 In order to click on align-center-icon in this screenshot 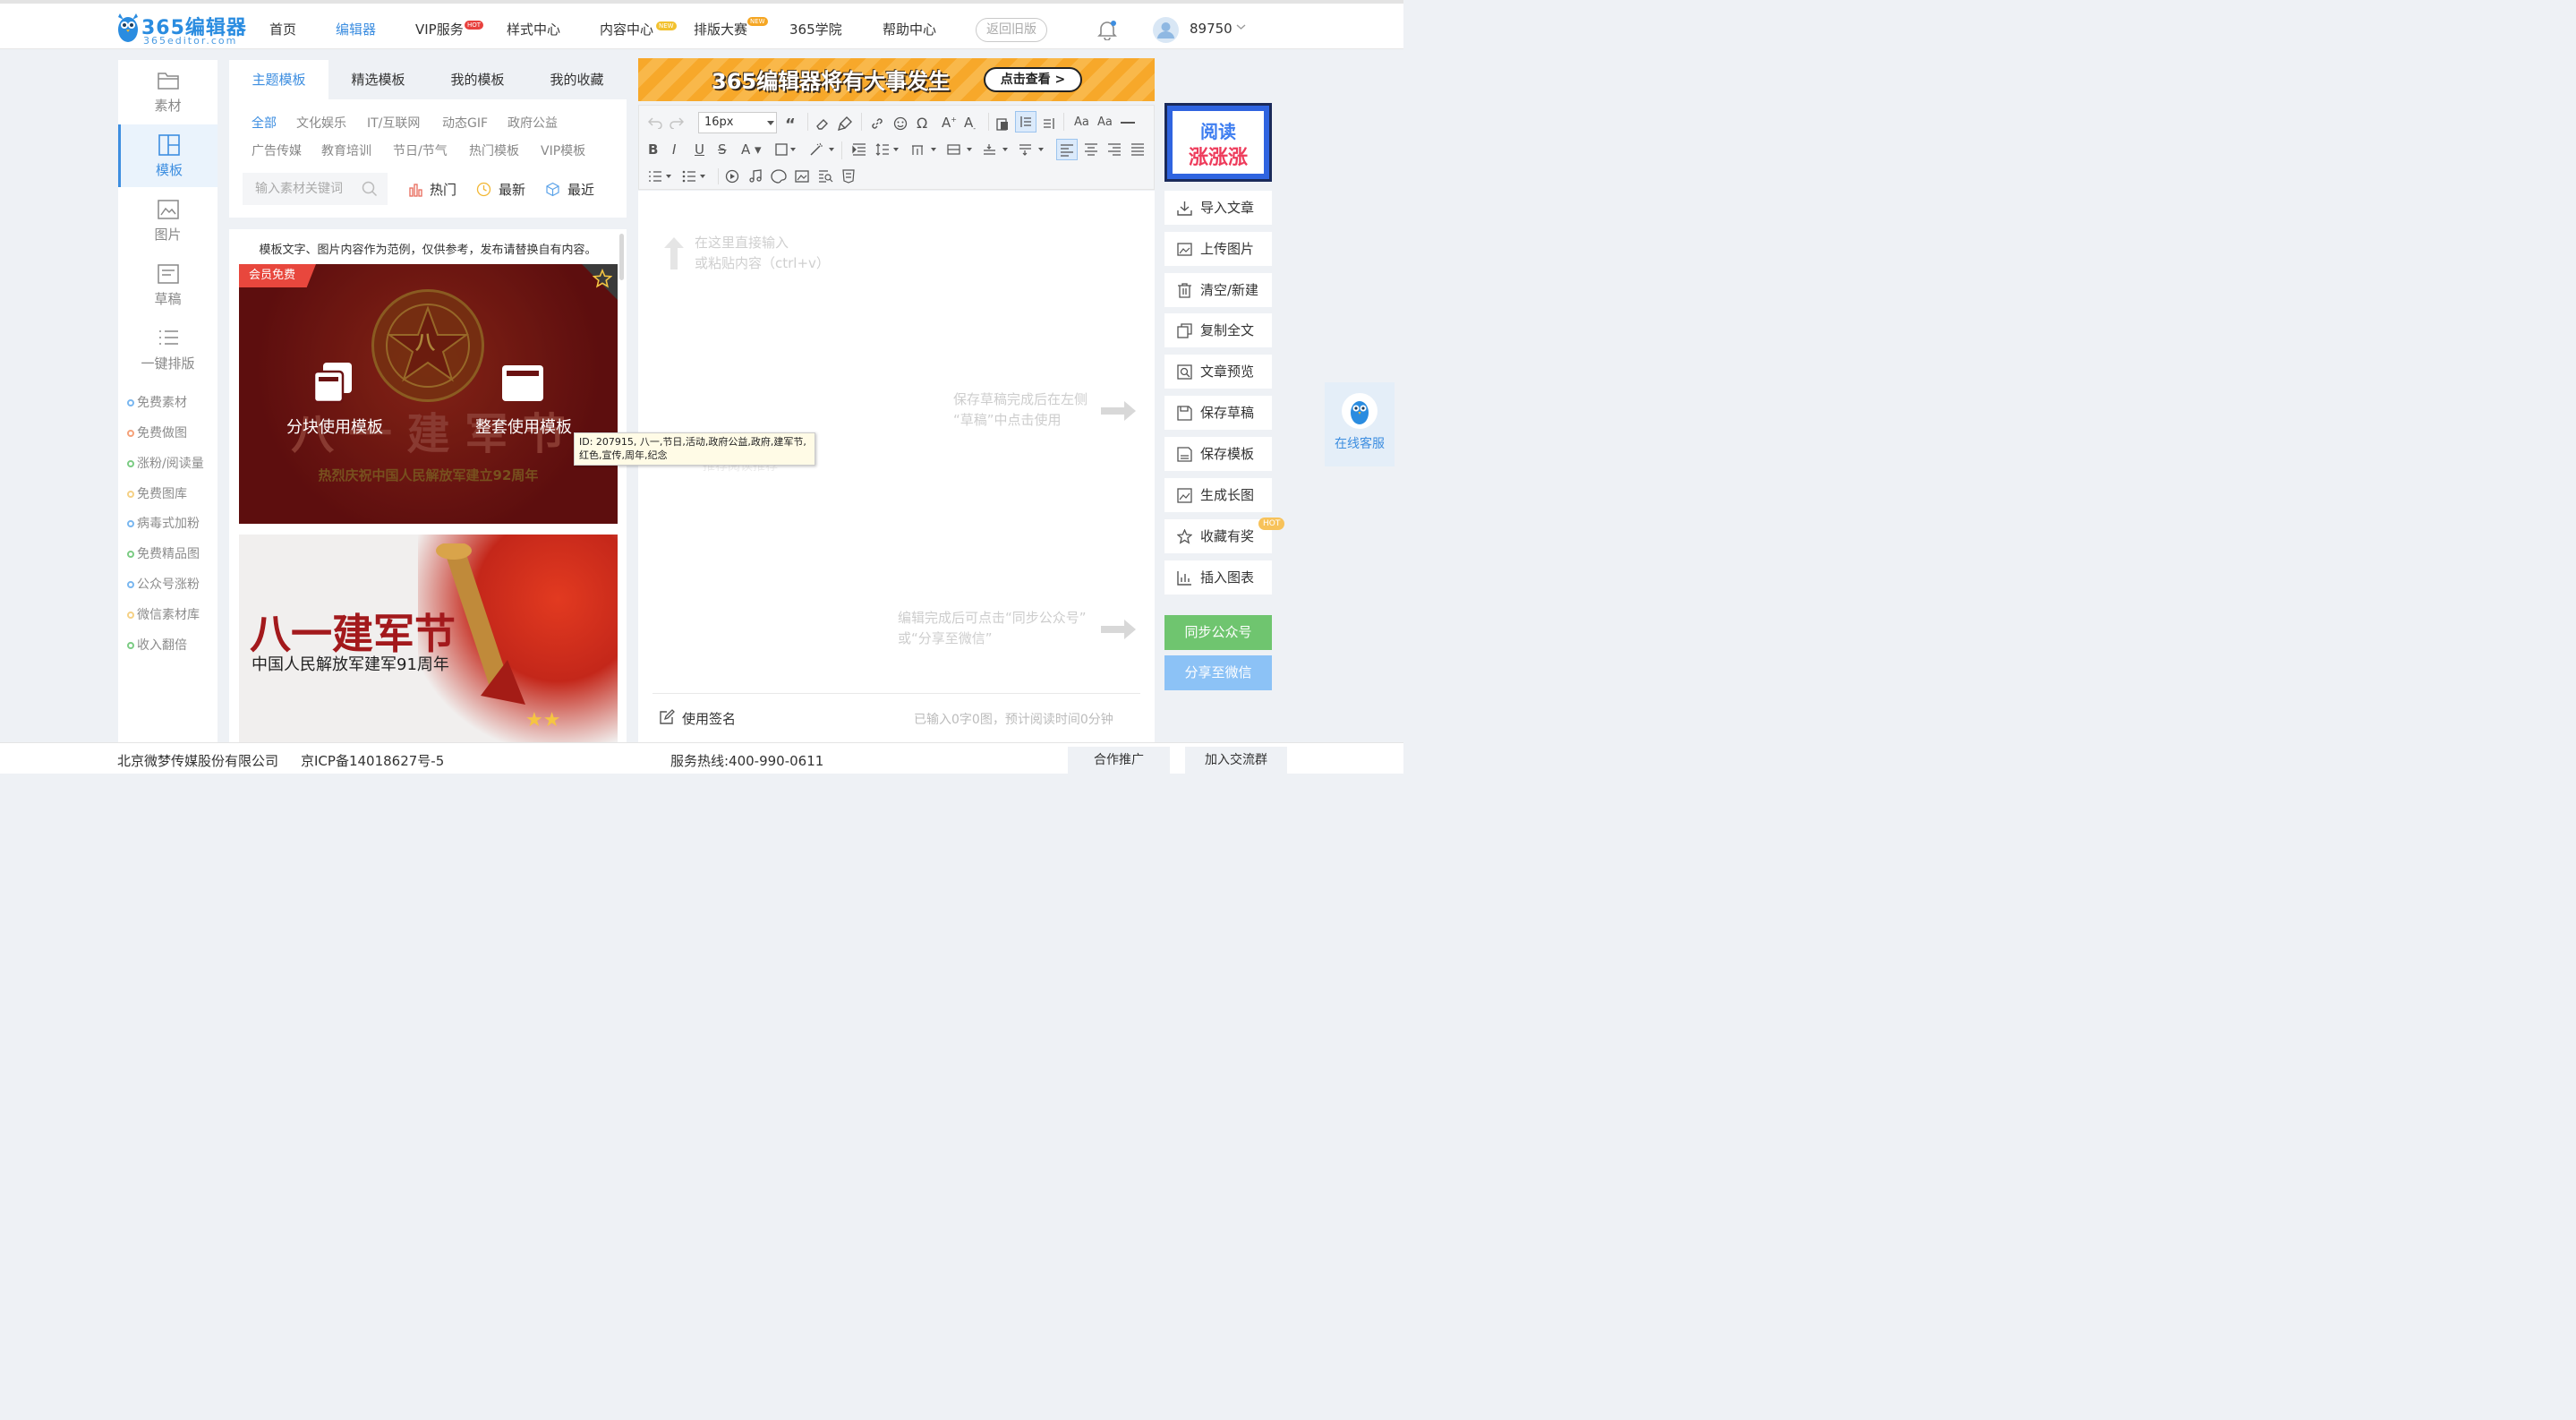, I will do `click(1091, 149)`.